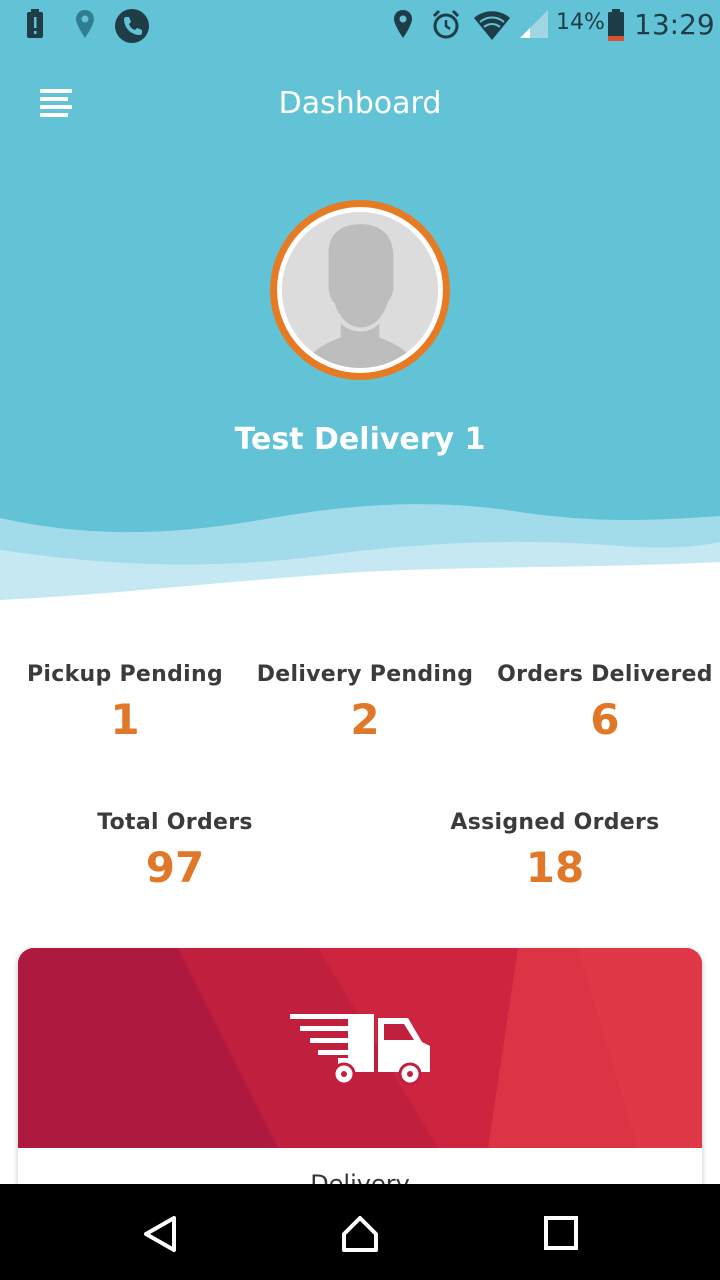  I want to click on navigation-bar, so click(360, 1232).